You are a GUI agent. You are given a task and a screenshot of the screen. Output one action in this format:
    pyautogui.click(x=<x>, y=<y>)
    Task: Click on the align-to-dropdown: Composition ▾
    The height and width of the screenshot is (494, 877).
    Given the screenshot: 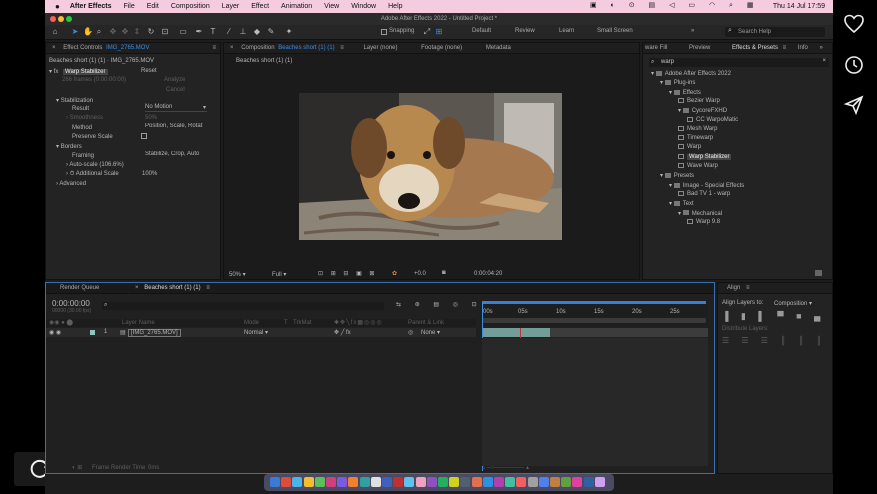 What is the action you would take?
    pyautogui.click(x=793, y=303)
    